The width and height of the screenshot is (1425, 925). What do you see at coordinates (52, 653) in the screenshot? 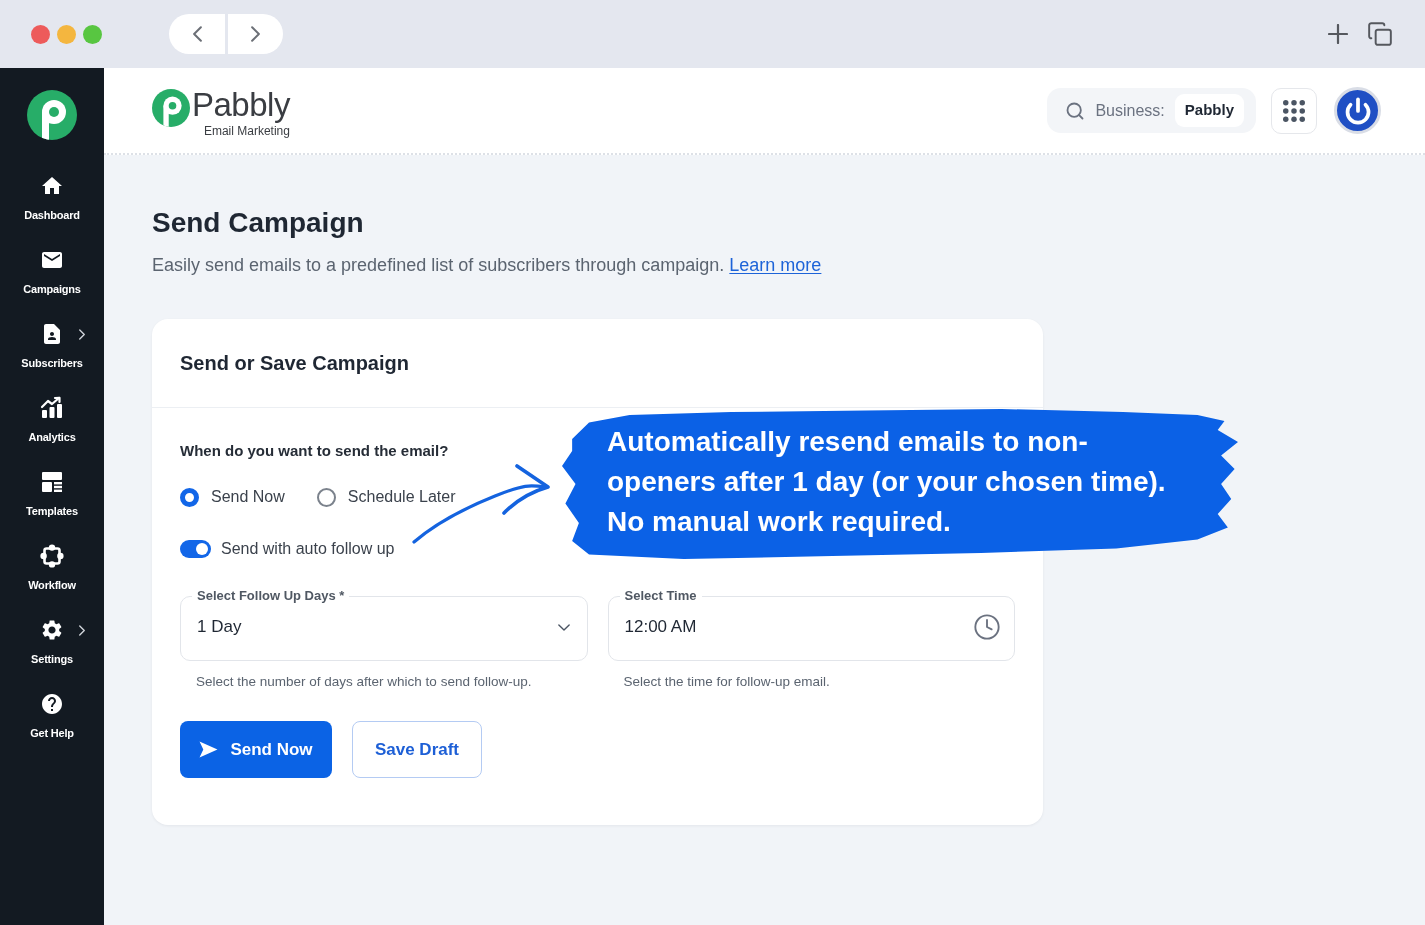
I see `sidebar-item: Settings` at bounding box center [52, 653].